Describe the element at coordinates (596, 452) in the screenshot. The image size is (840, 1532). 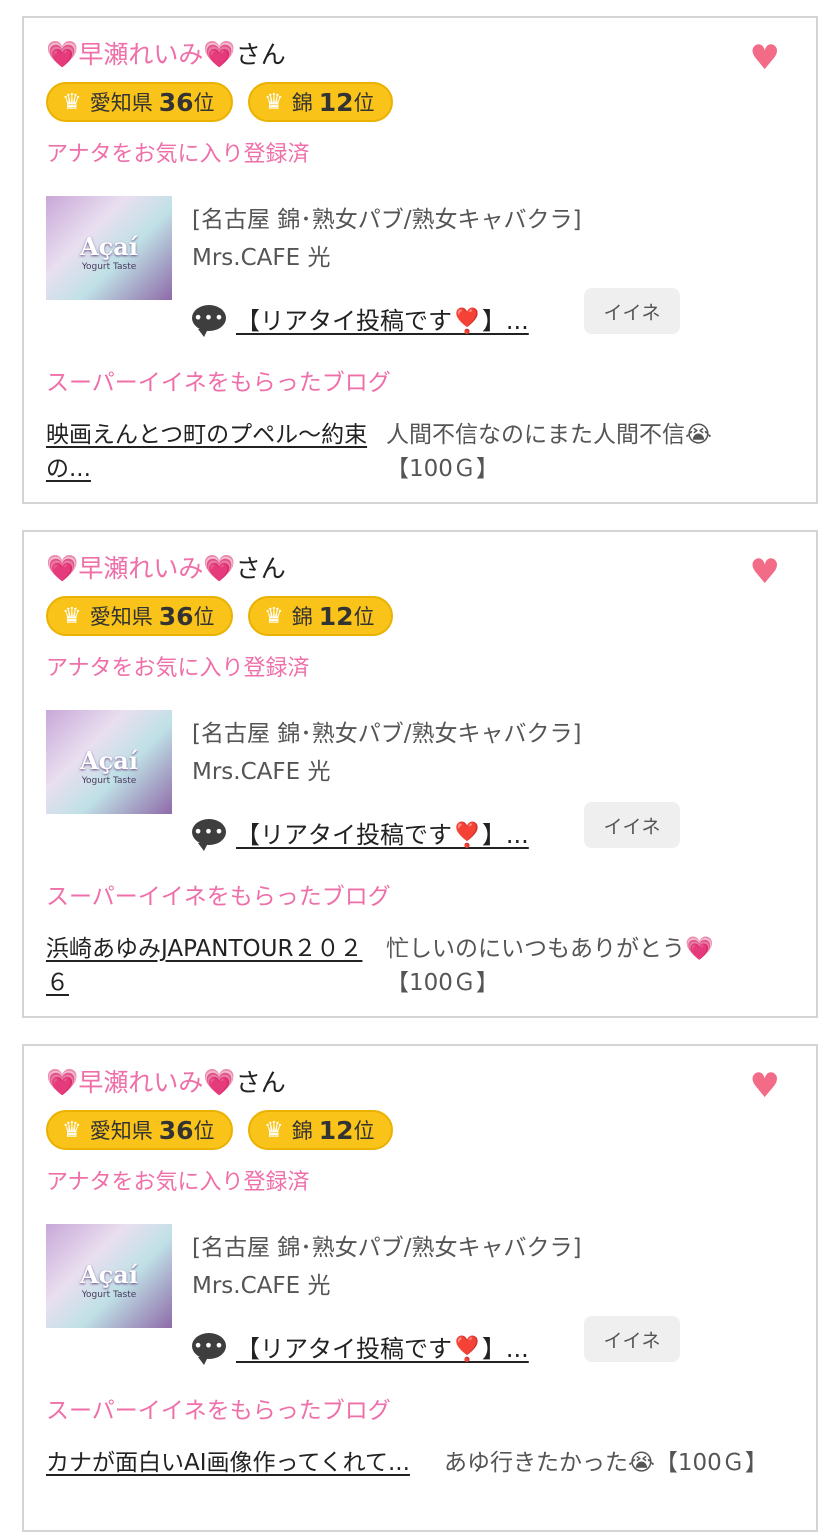
I see `blog-comment: 人間不信なのにまた人間不信😭 【100Ｇ】` at that location.